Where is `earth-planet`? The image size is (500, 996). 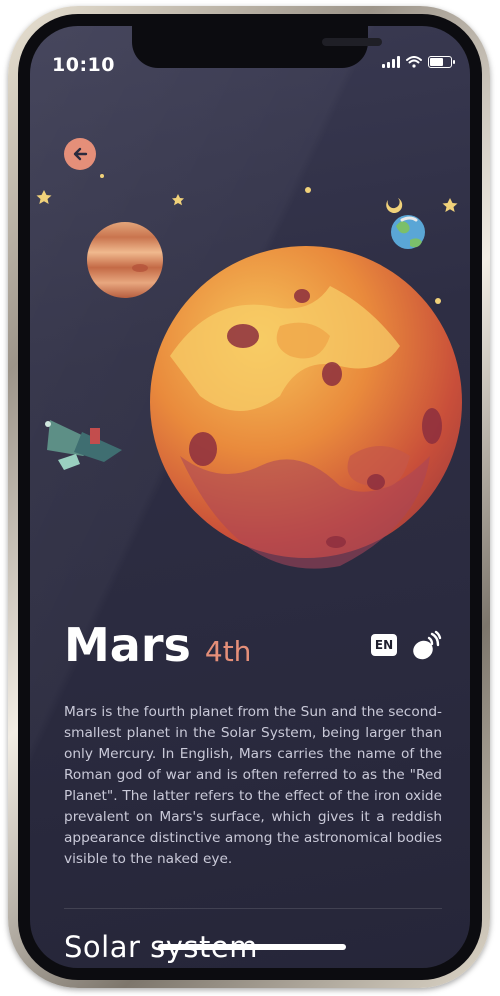 earth-planet is located at coordinates (408, 232).